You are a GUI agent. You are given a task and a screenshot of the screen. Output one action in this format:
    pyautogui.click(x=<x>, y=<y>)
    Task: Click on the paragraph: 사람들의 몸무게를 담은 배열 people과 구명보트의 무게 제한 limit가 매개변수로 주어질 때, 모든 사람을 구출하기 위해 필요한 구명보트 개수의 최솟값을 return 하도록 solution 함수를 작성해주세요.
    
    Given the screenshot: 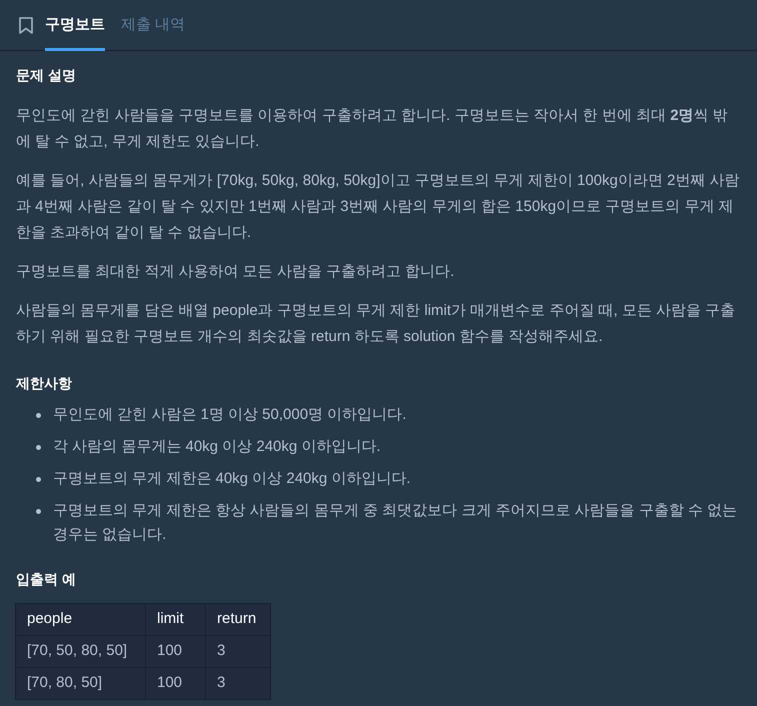 What is the action you would take?
    pyautogui.click(x=376, y=324)
    